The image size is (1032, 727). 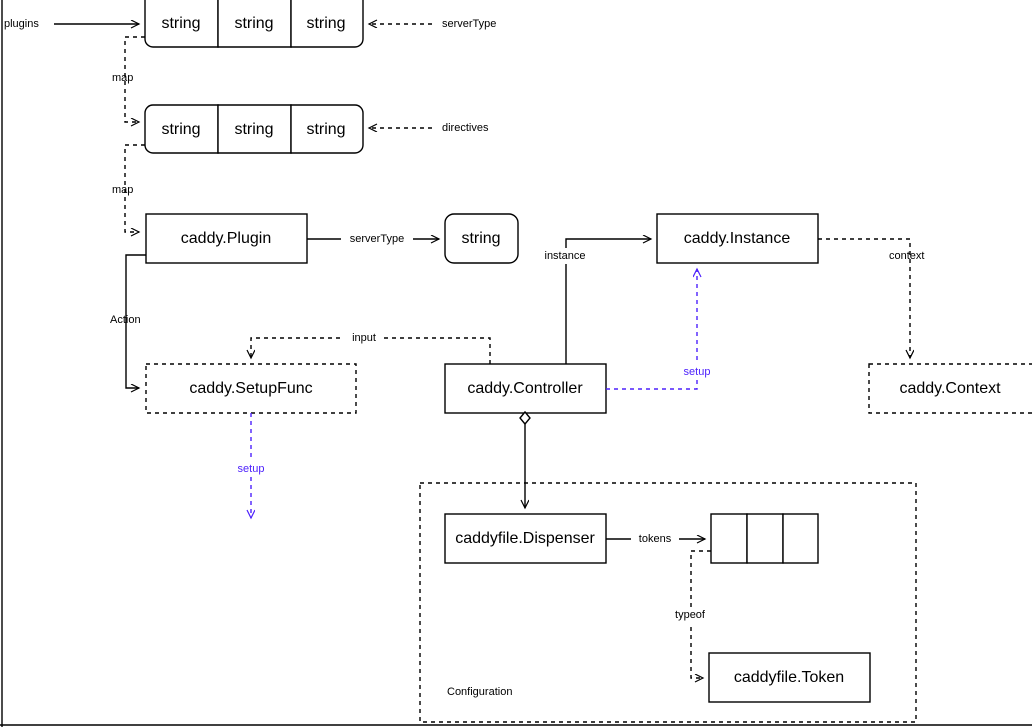 I want to click on directives-array: string string string, so click(x=254, y=129).